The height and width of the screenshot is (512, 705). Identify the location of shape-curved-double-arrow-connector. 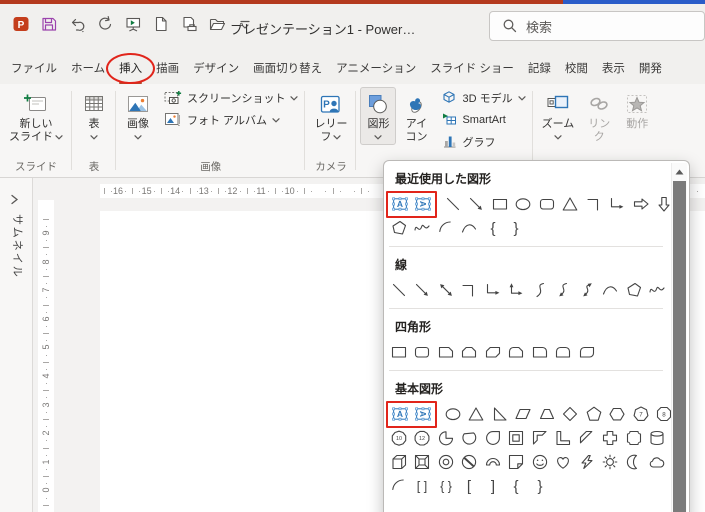
(587, 290).